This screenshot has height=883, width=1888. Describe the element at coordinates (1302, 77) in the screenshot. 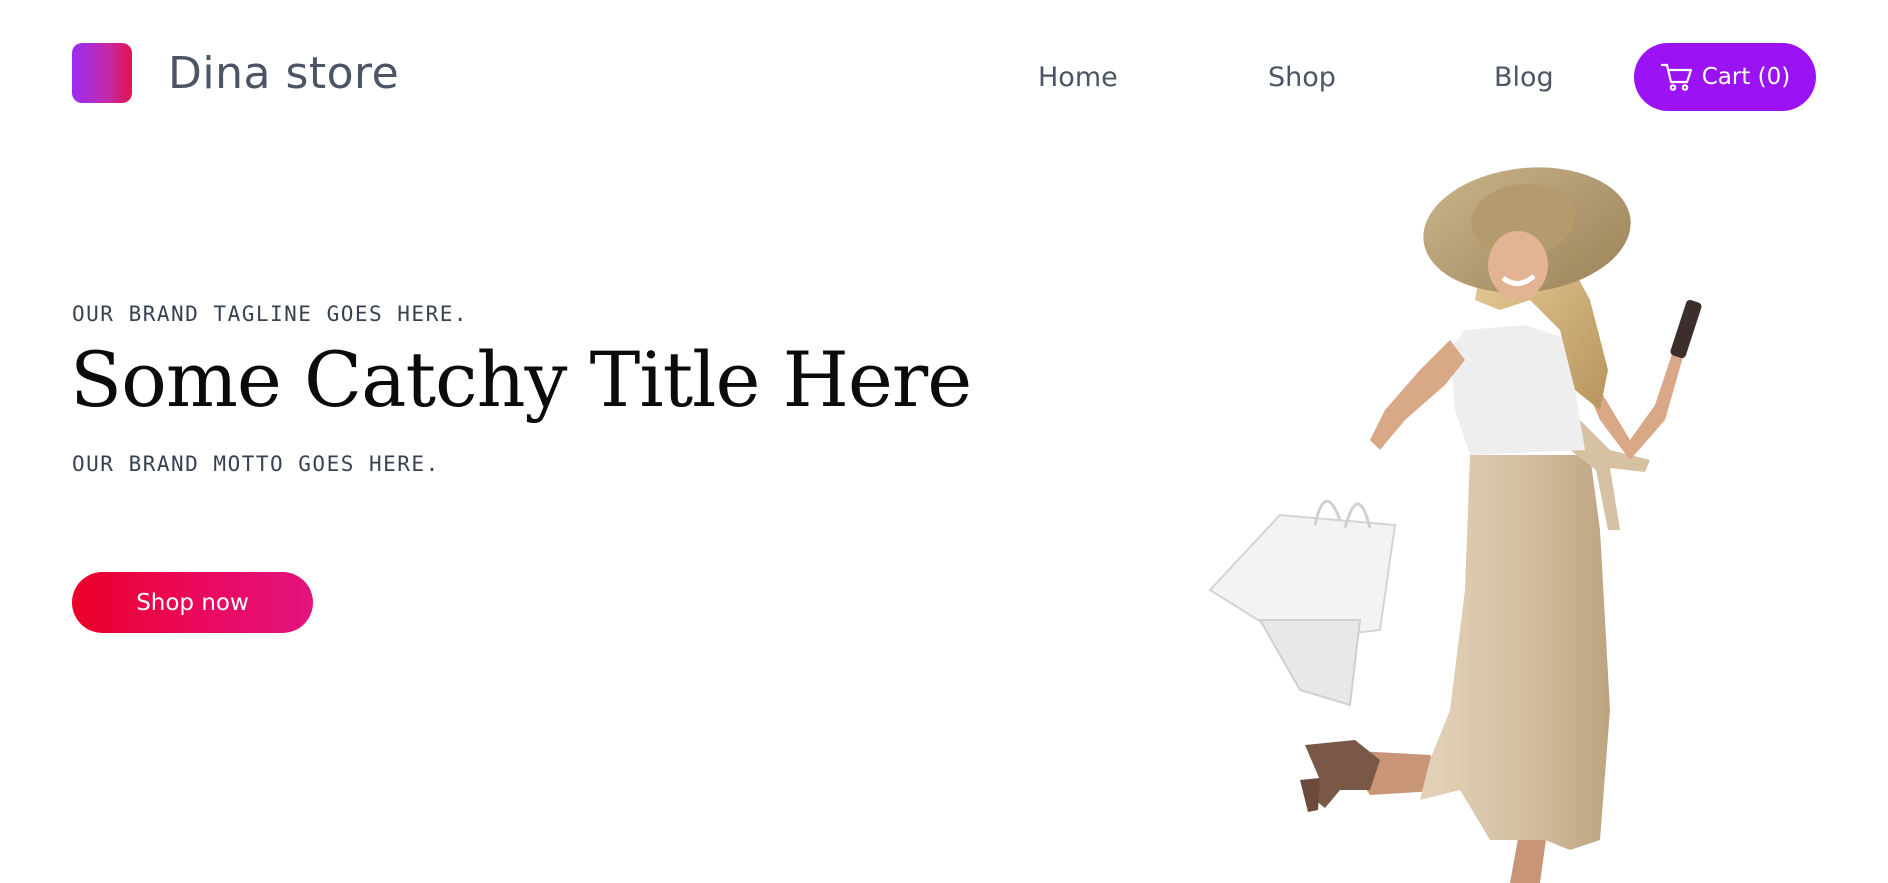

I see `nav-link-shop: Shop` at that location.